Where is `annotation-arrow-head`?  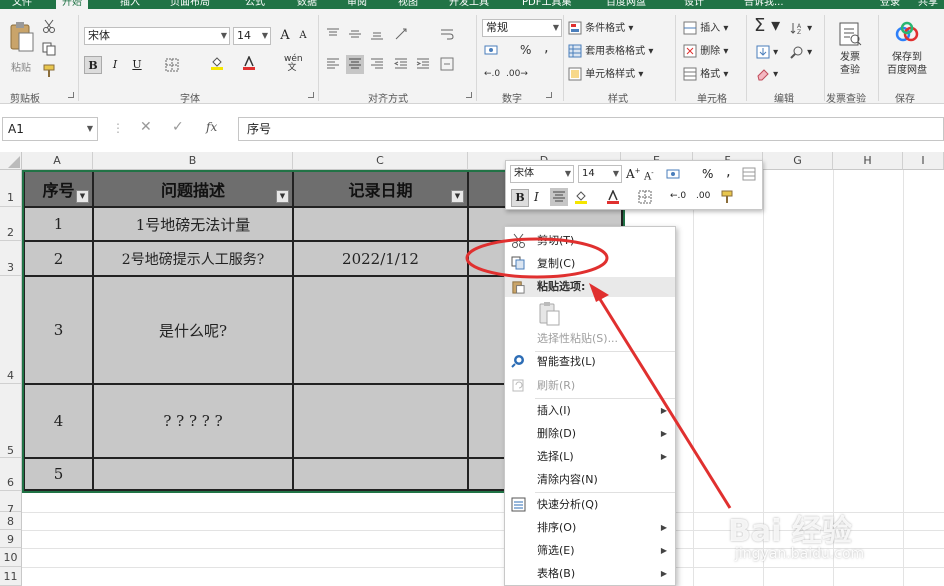 annotation-arrow-head is located at coordinates (599, 292).